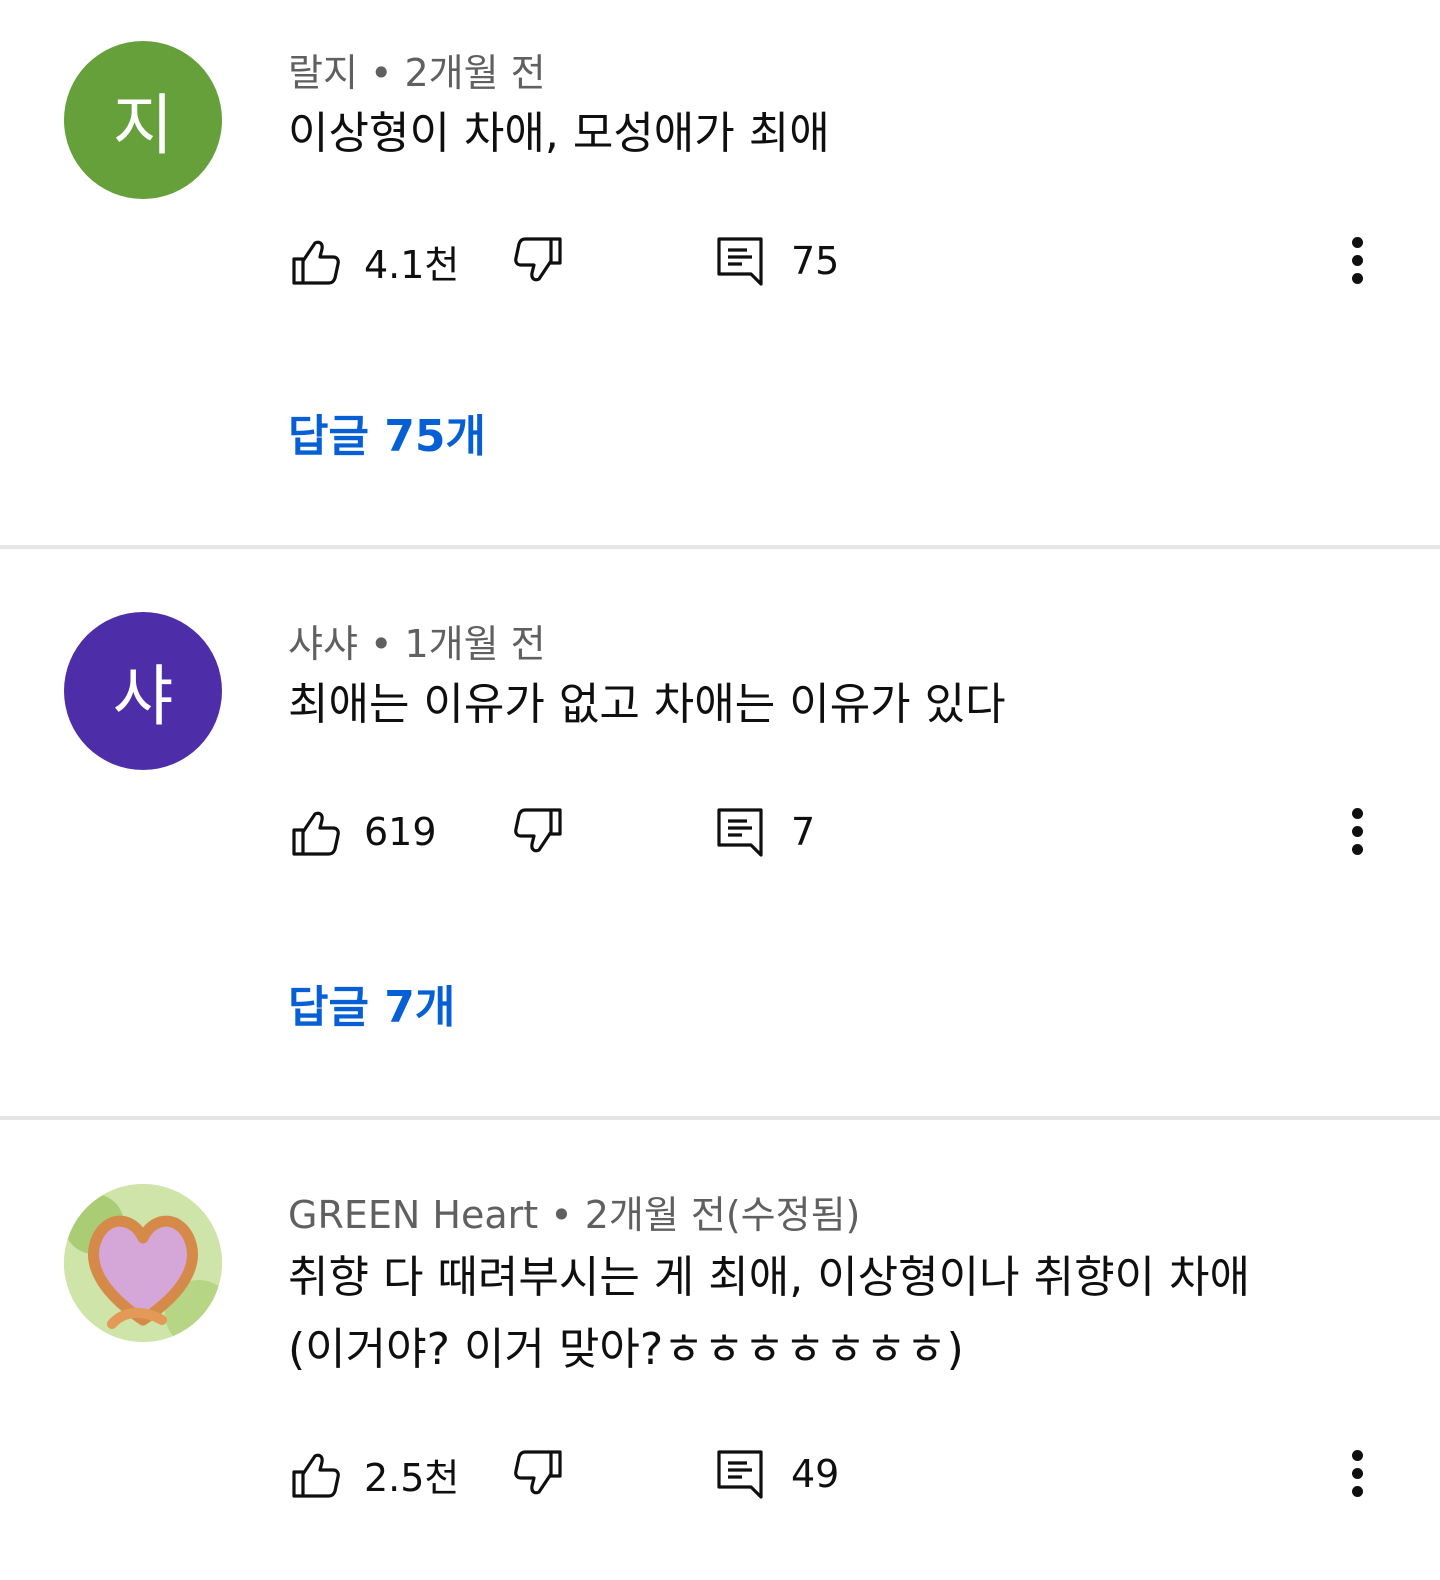 The height and width of the screenshot is (1580, 1440). What do you see at coordinates (323, 73) in the screenshot?
I see `author-name: 랄지` at bounding box center [323, 73].